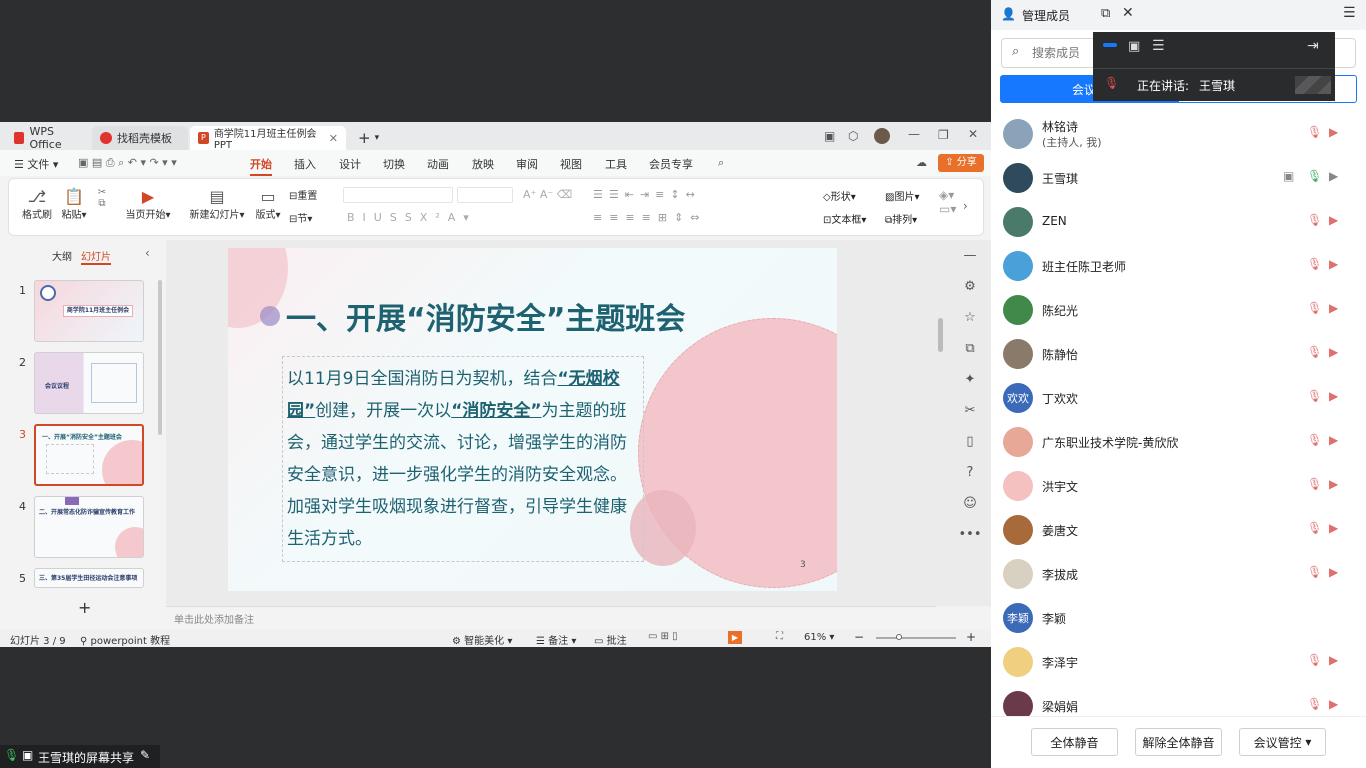 Image resolution: width=1366 pixels, height=768 pixels. Describe the element at coordinates (663, 636) in the screenshot. I see `view-mode-icons: ▭ ⊞ ▯` at that location.